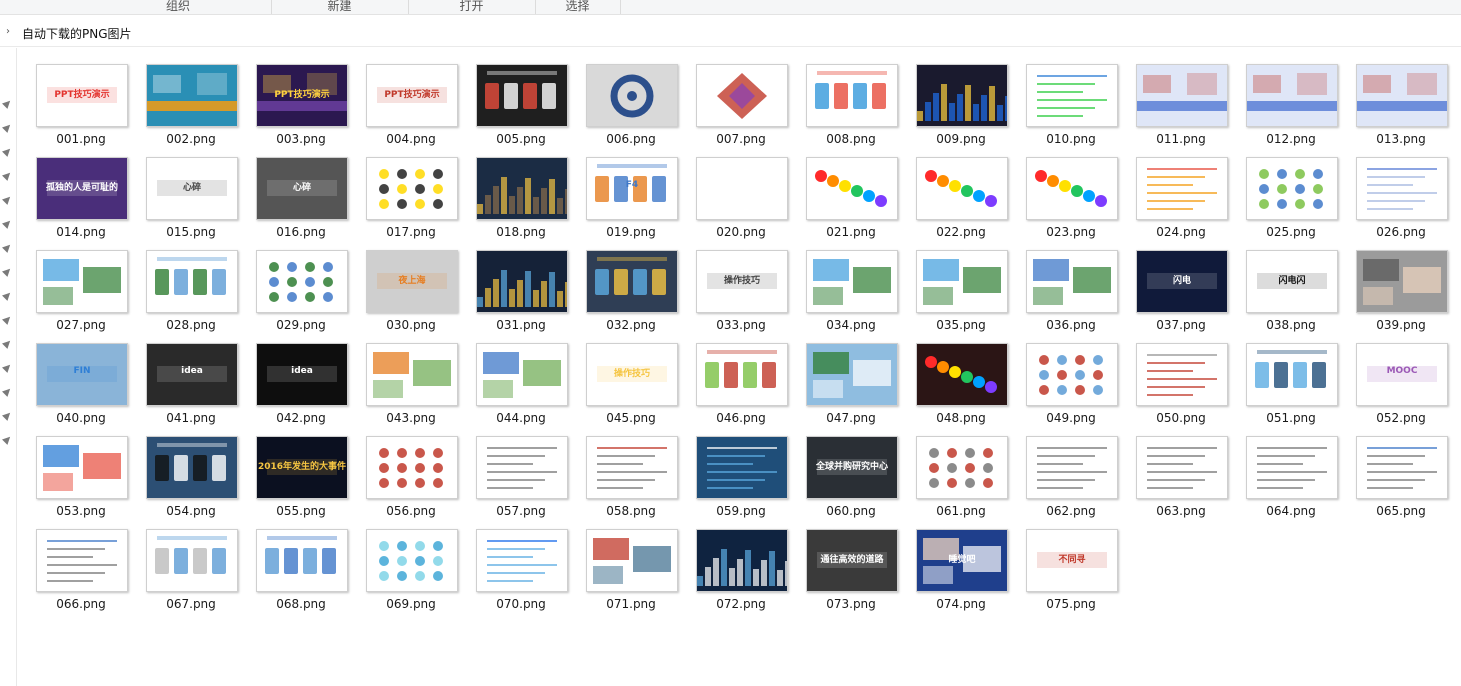  Describe the element at coordinates (402, 190) in the screenshot. I see `file-item: 017.png` at that location.